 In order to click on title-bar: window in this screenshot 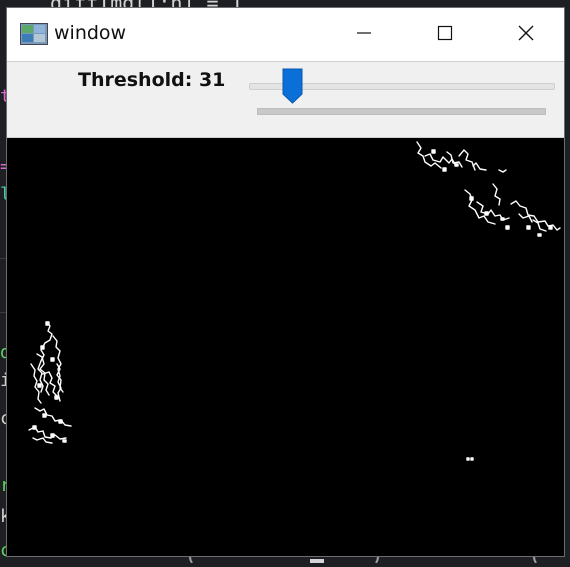, I will do `click(285, 35)`.